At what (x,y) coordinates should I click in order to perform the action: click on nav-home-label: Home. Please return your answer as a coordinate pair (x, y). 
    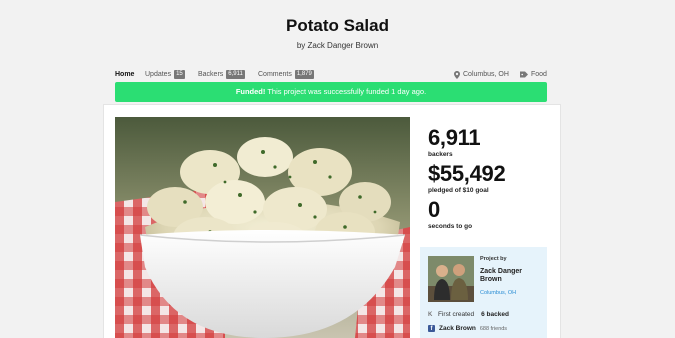
    Looking at the image, I should click on (125, 74).